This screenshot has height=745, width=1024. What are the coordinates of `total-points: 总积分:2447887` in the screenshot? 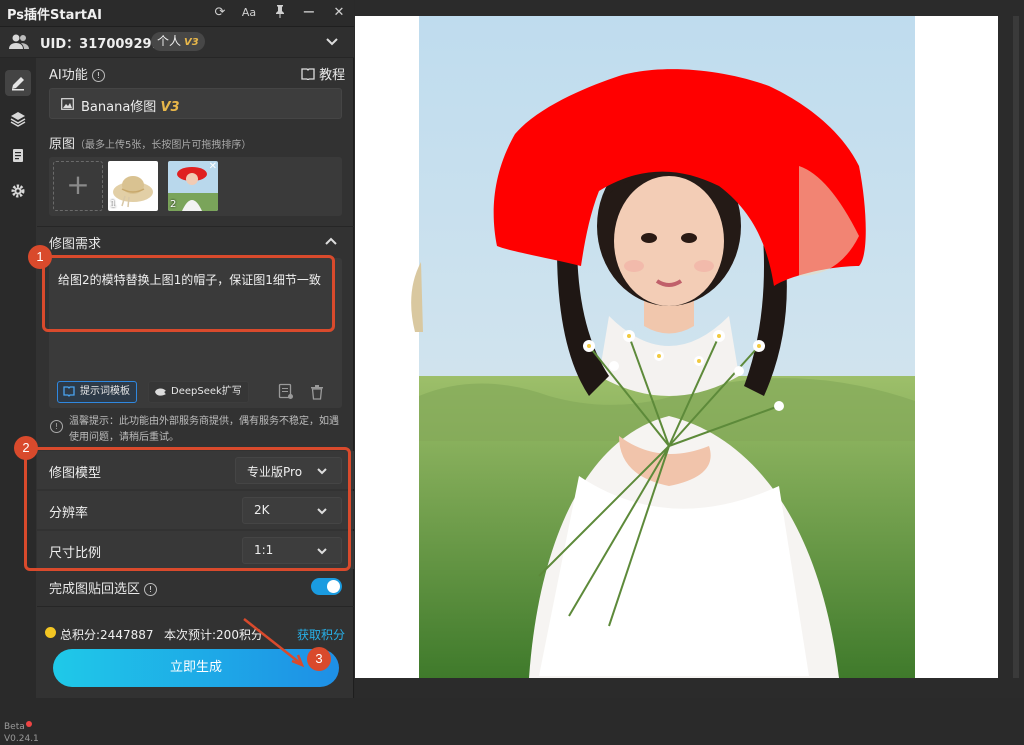 It's located at (107, 635).